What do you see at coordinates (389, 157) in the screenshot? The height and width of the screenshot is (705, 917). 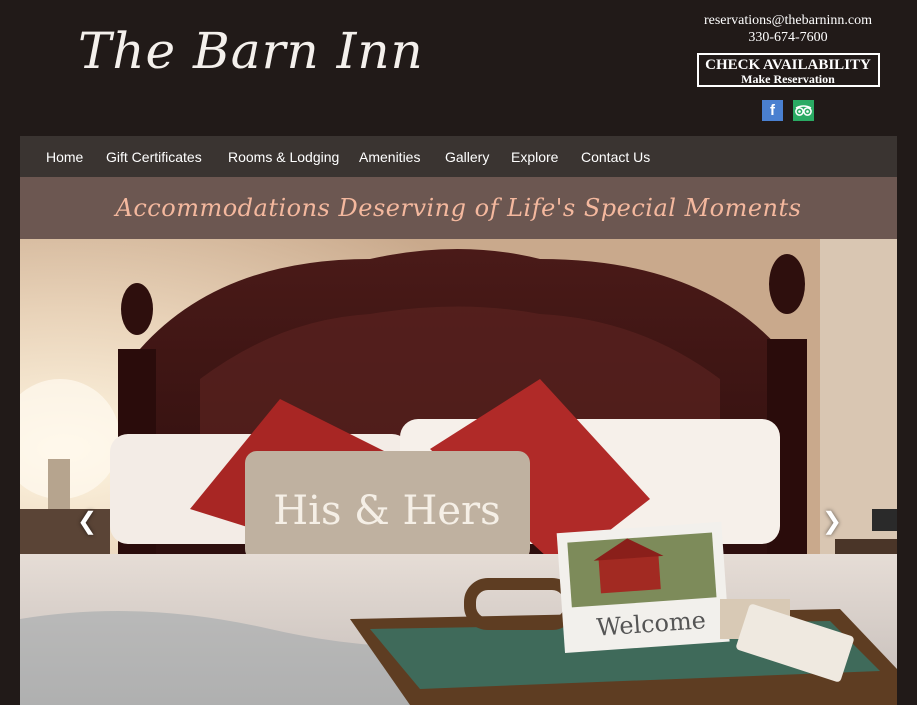 I see `nav-item-amenities: Amenities` at bounding box center [389, 157].